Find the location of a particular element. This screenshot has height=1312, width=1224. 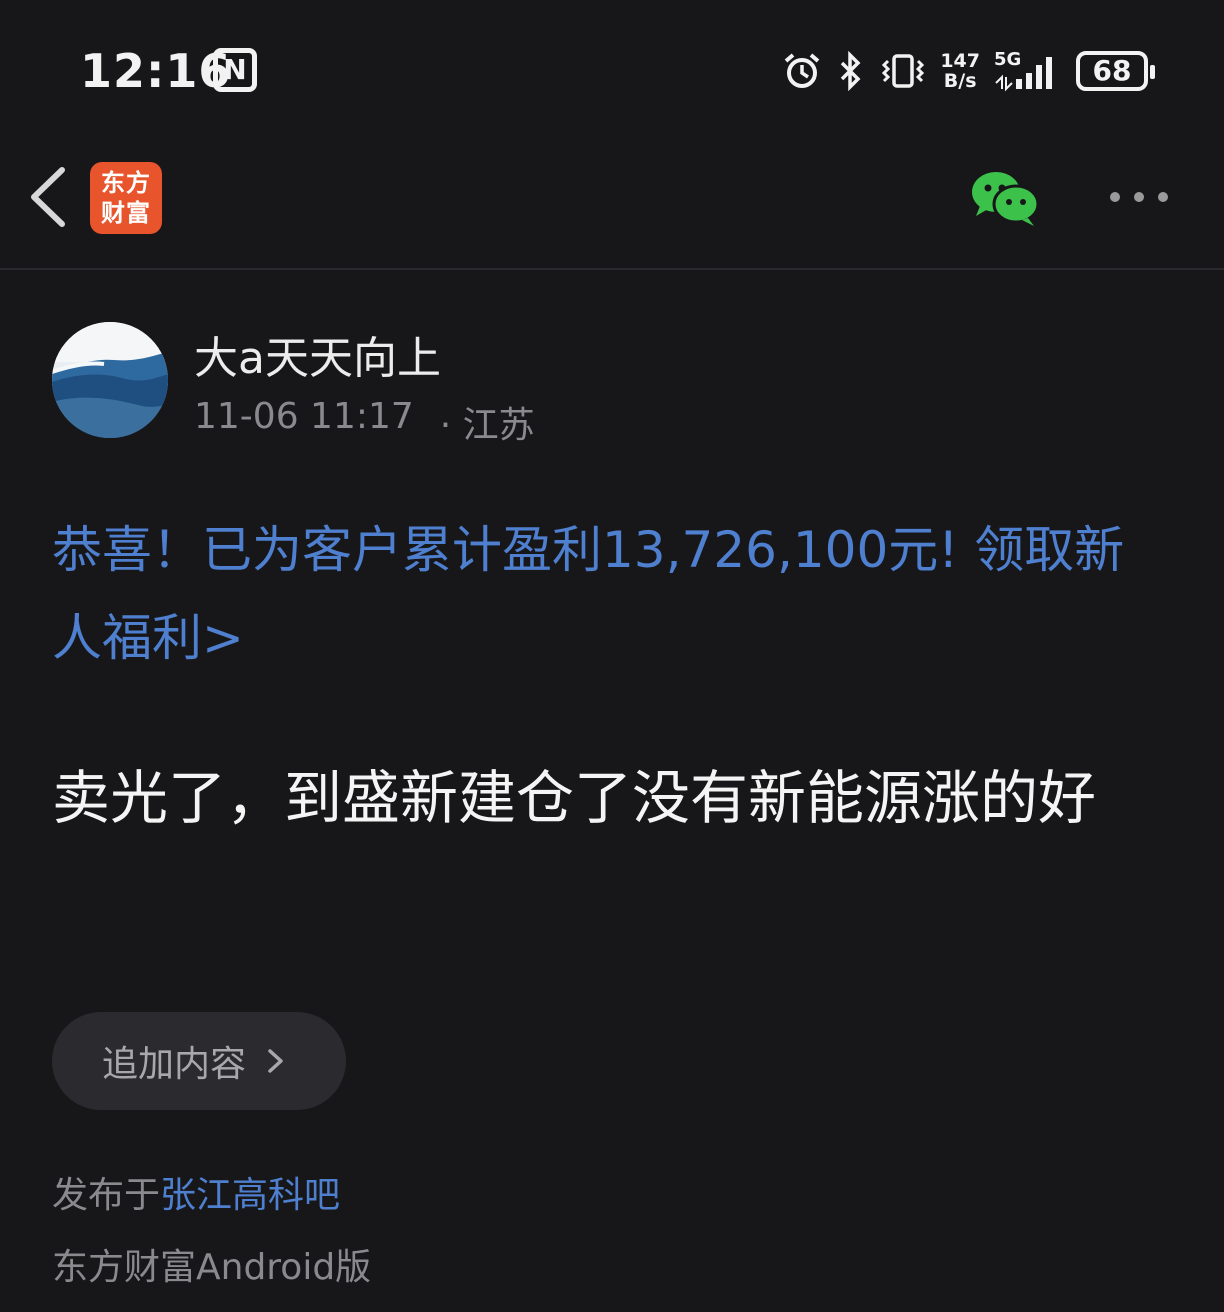

back-button is located at coordinates (50, 197).